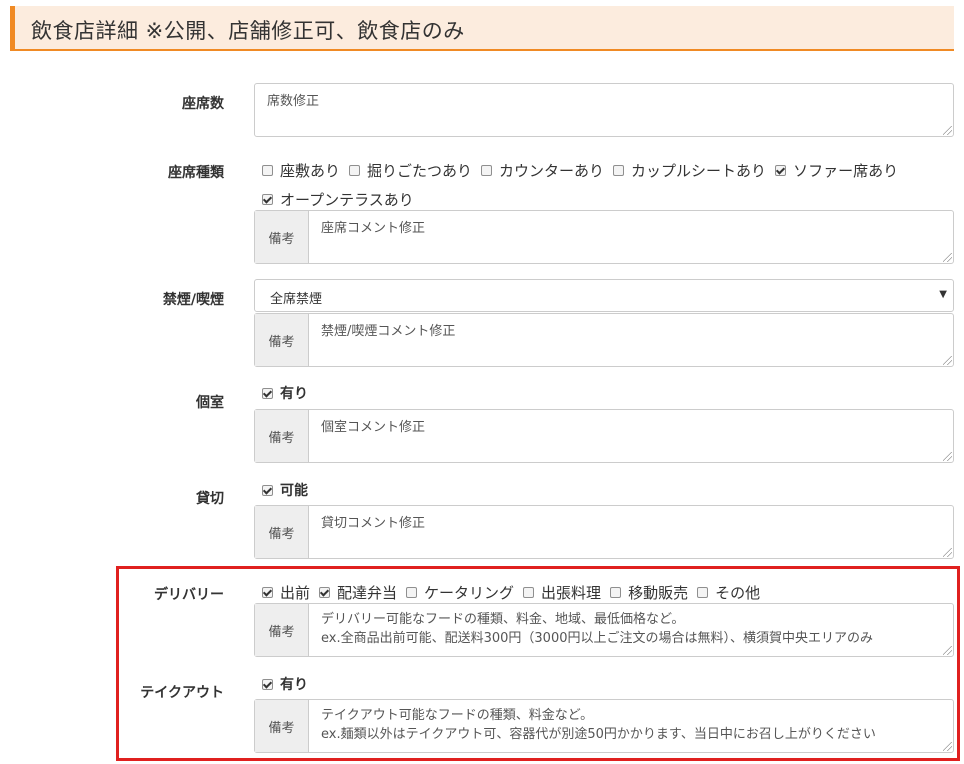 This screenshot has width=964, height=764. Describe the element at coordinates (285, 393) in the screenshot. I see `private-room-option: 有り` at that location.